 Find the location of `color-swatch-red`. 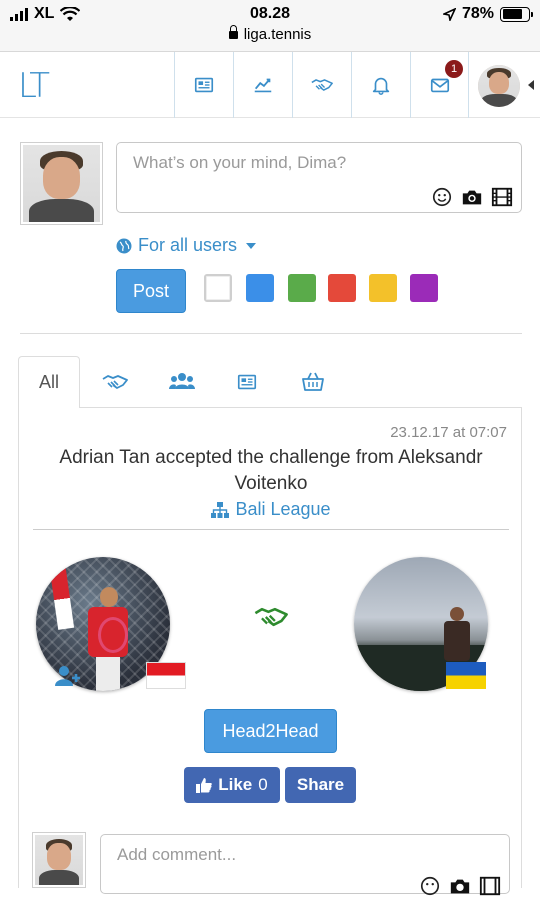

color-swatch-red is located at coordinates (342, 288).